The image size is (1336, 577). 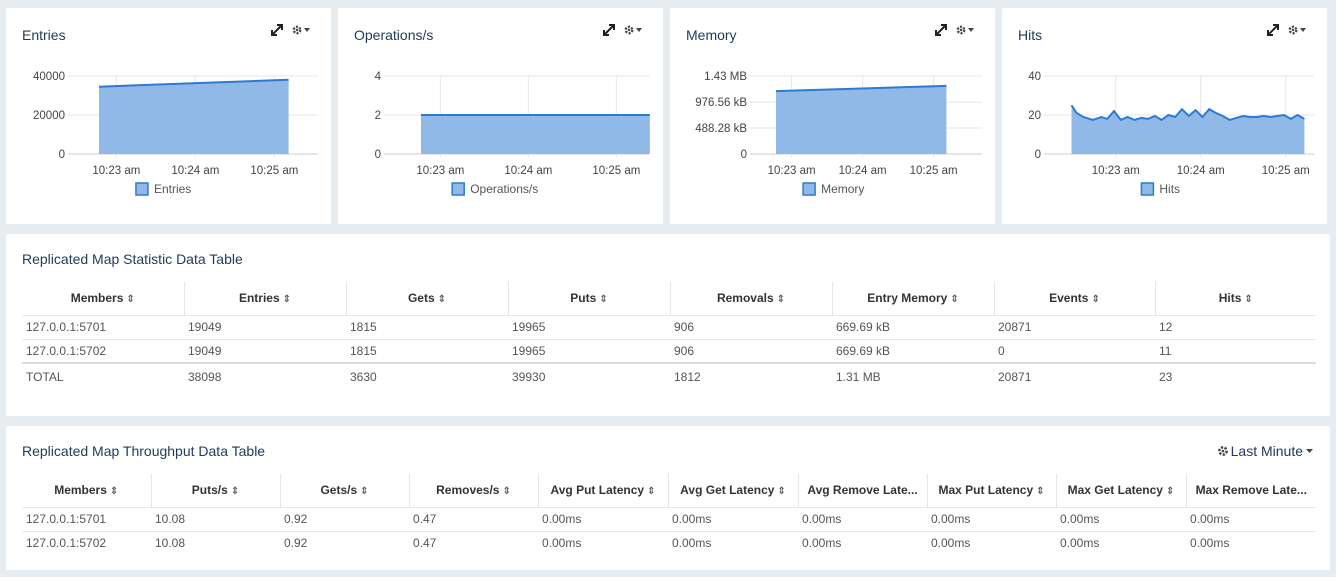 I want to click on table-cell: 38098, so click(x=265, y=375).